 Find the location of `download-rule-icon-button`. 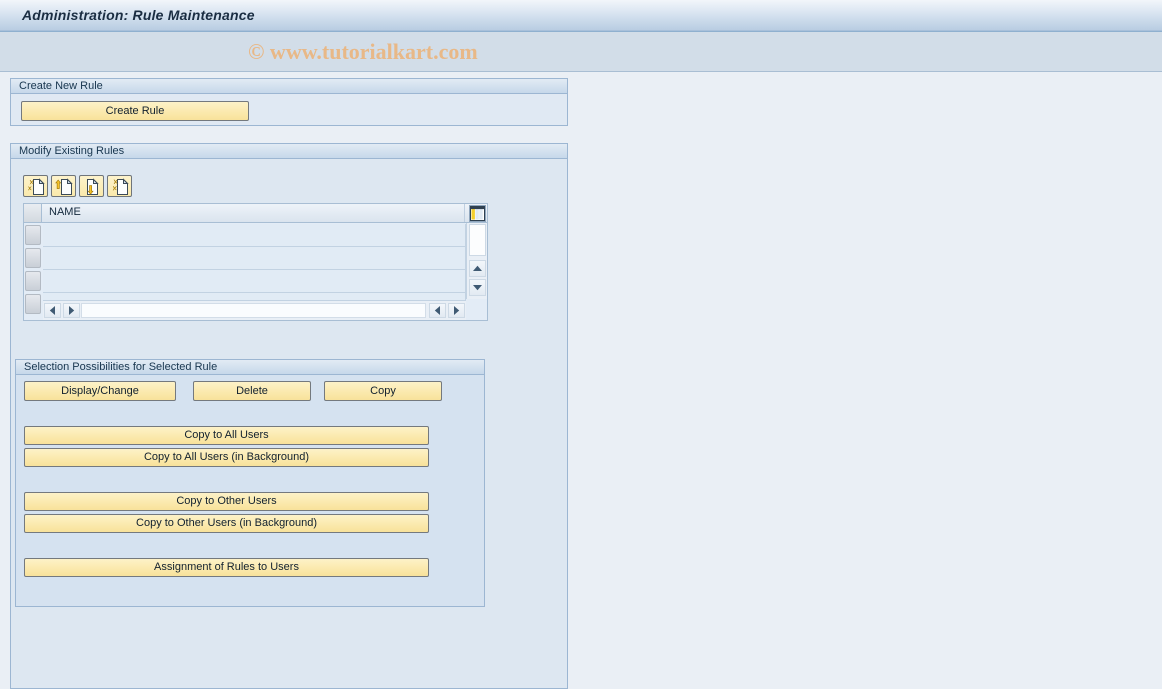

download-rule-icon-button is located at coordinates (91, 186).